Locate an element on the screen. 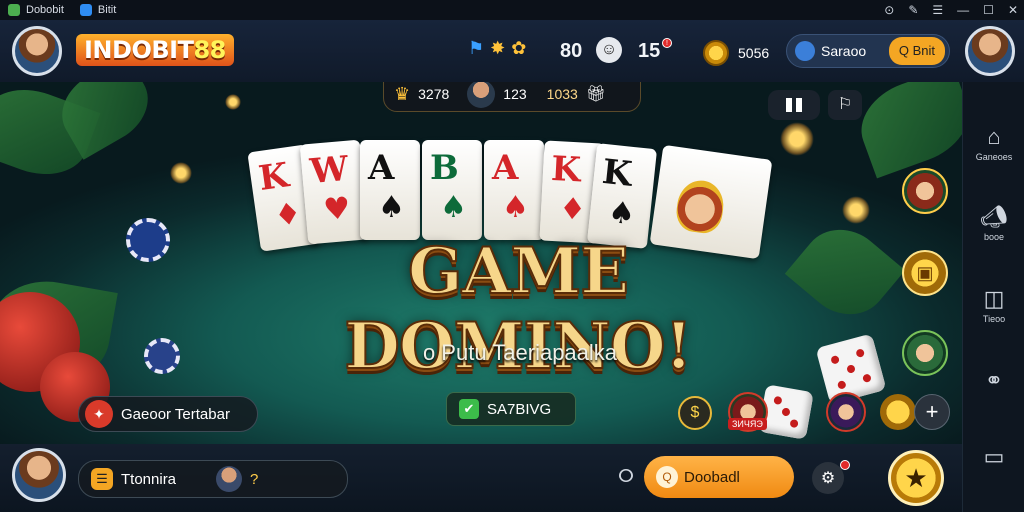  sidebar-item-label: booe is located at coordinates (994, 237).